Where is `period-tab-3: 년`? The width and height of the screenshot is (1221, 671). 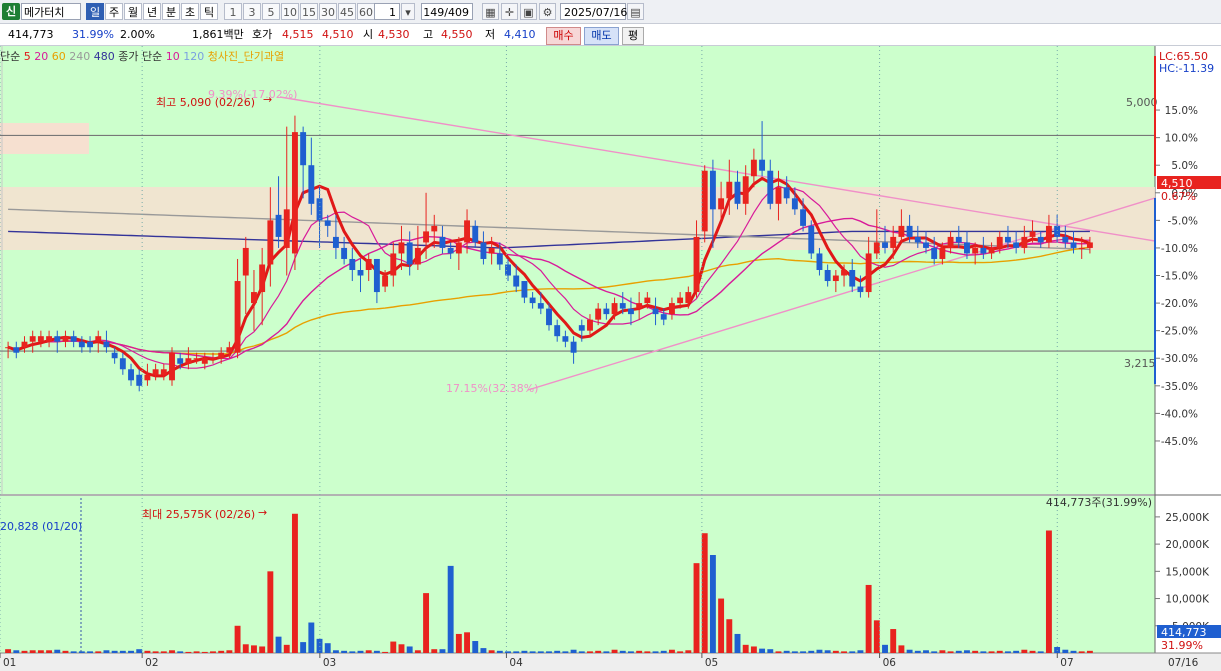 period-tab-3: 년 is located at coordinates (152, 11).